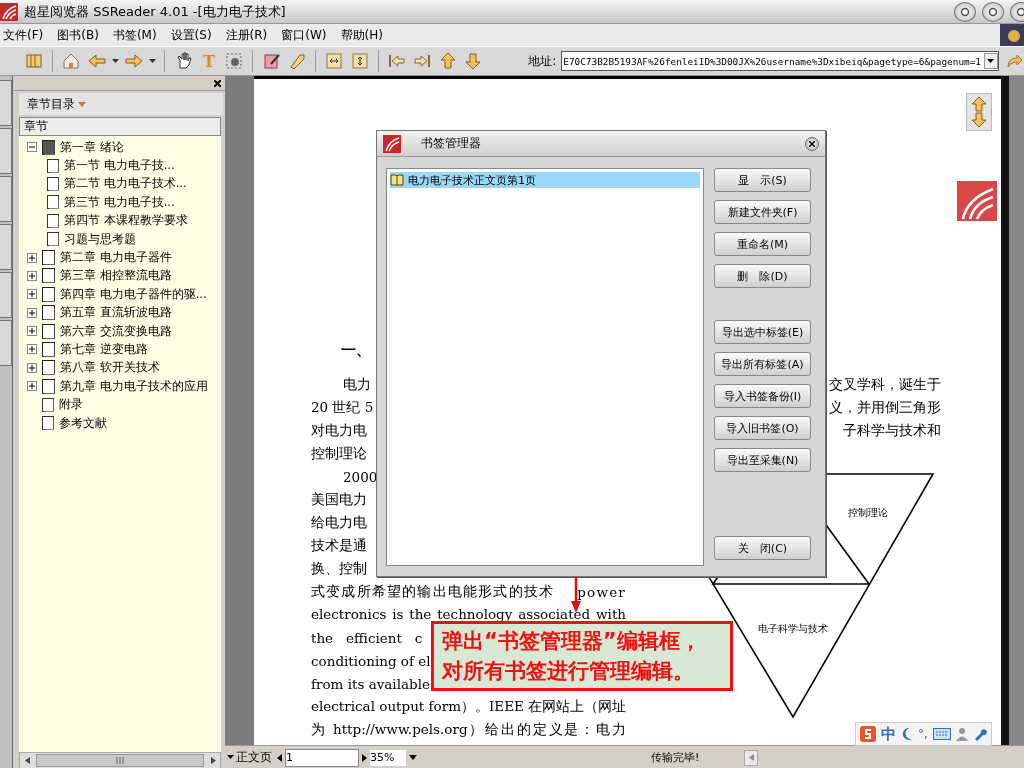 The height and width of the screenshot is (768, 1024). I want to click on tree-item: 第一章 绪论, so click(120, 147).